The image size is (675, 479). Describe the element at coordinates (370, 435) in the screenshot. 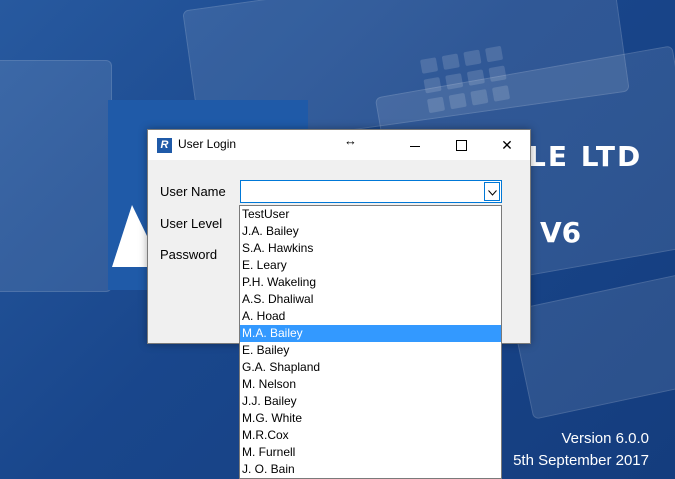

I see `dropdown-item: M.R.Cox` at that location.